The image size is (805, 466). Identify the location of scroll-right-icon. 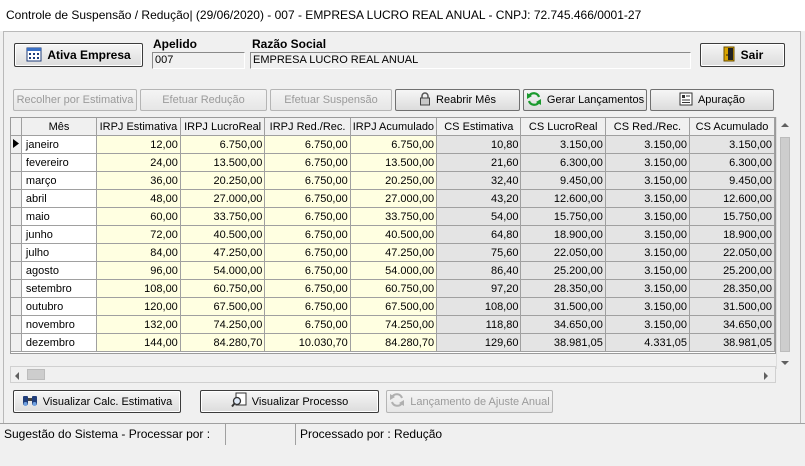
(766, 377).